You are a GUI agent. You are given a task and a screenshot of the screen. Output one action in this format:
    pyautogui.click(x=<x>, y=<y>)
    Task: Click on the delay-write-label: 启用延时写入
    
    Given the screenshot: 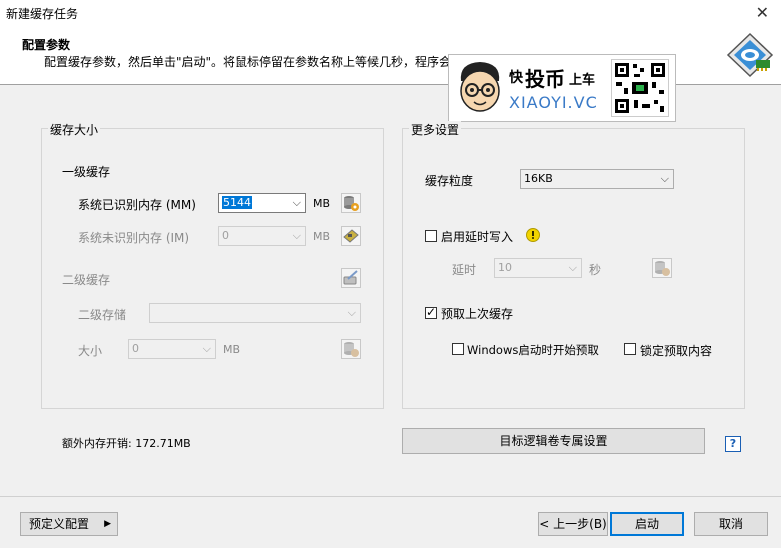 What is the action you would take?
    pyautogui.click(x=477, y=236)
    